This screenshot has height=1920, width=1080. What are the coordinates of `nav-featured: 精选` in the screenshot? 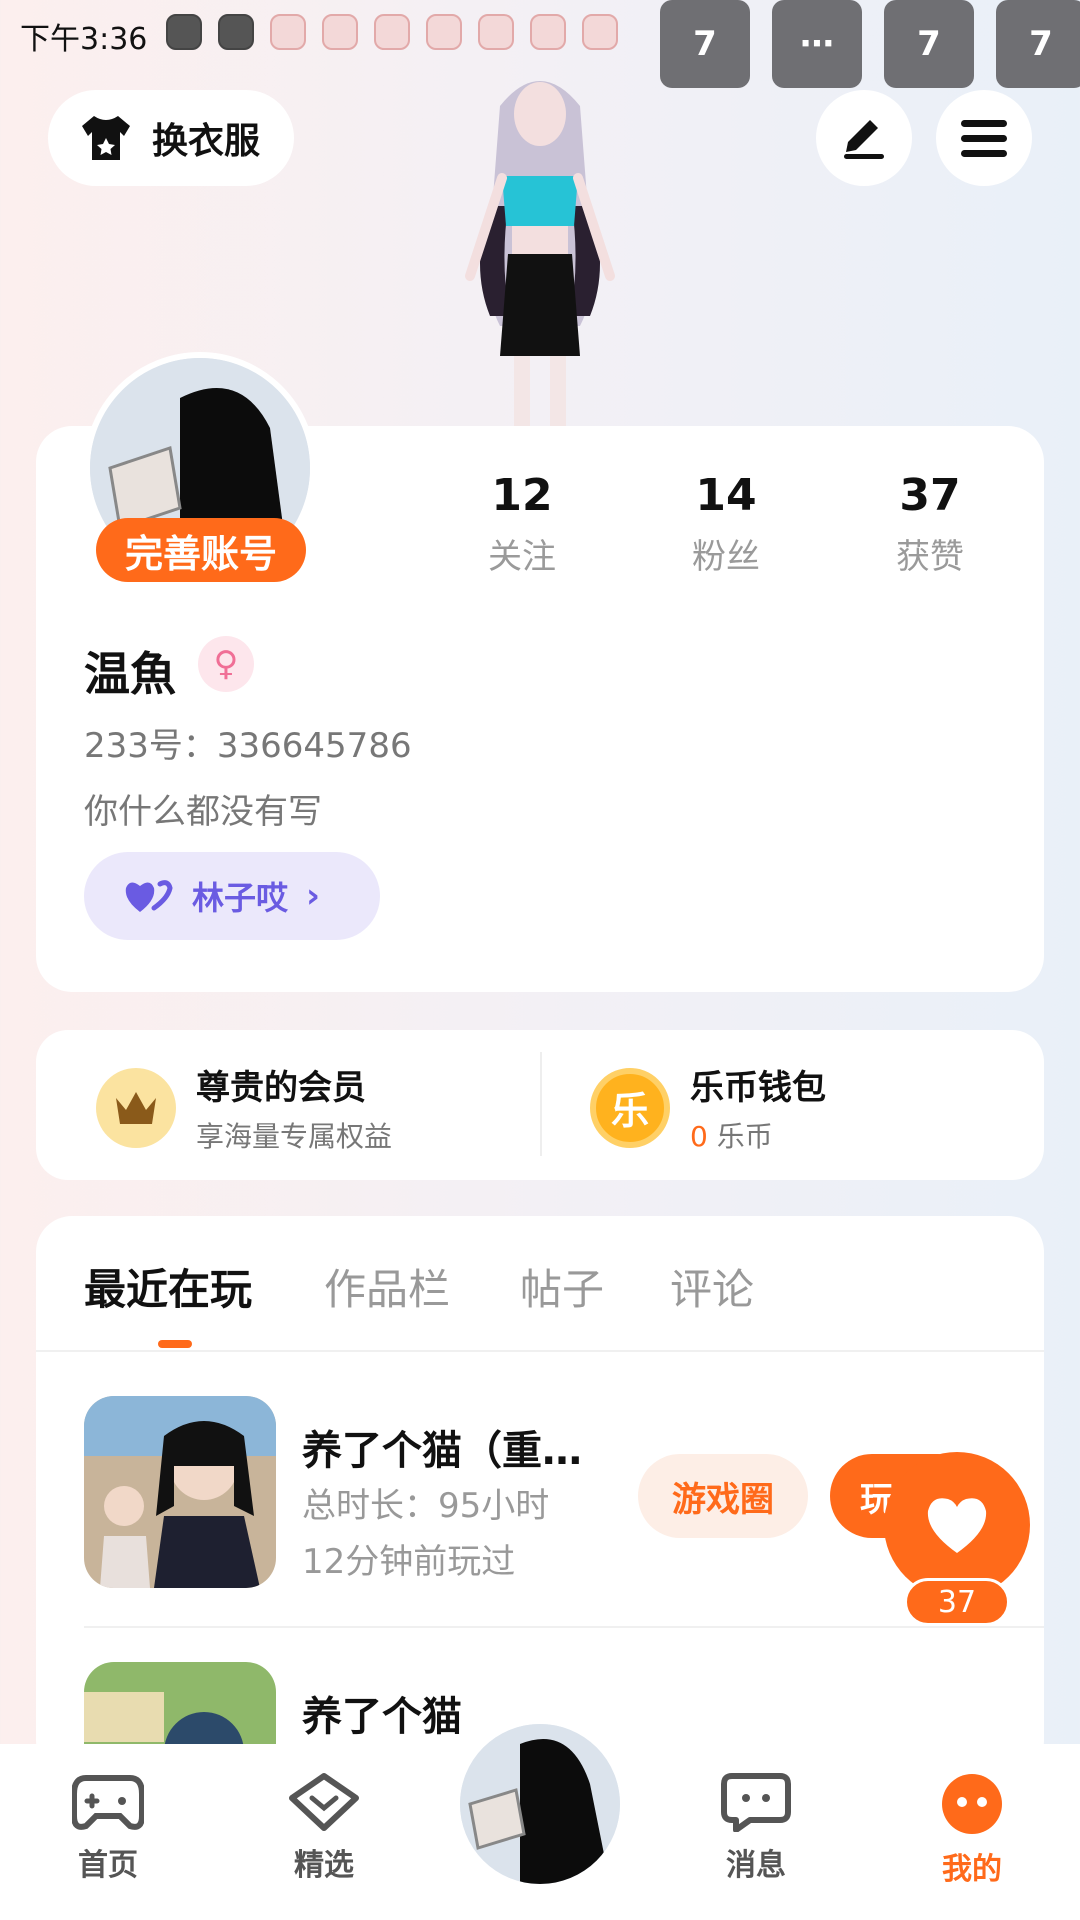 It's located at (324, 1828).